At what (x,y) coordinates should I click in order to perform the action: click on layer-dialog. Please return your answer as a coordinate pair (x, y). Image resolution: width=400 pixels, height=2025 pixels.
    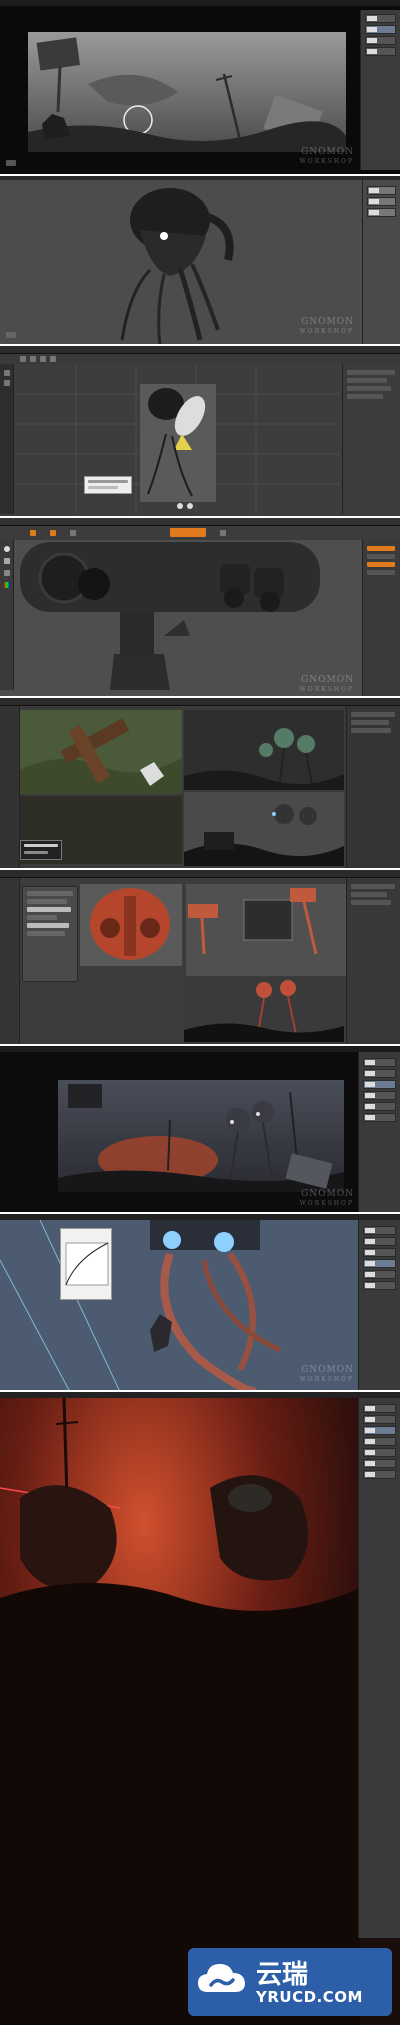
    Looking at the image, I should click on (41, 850).